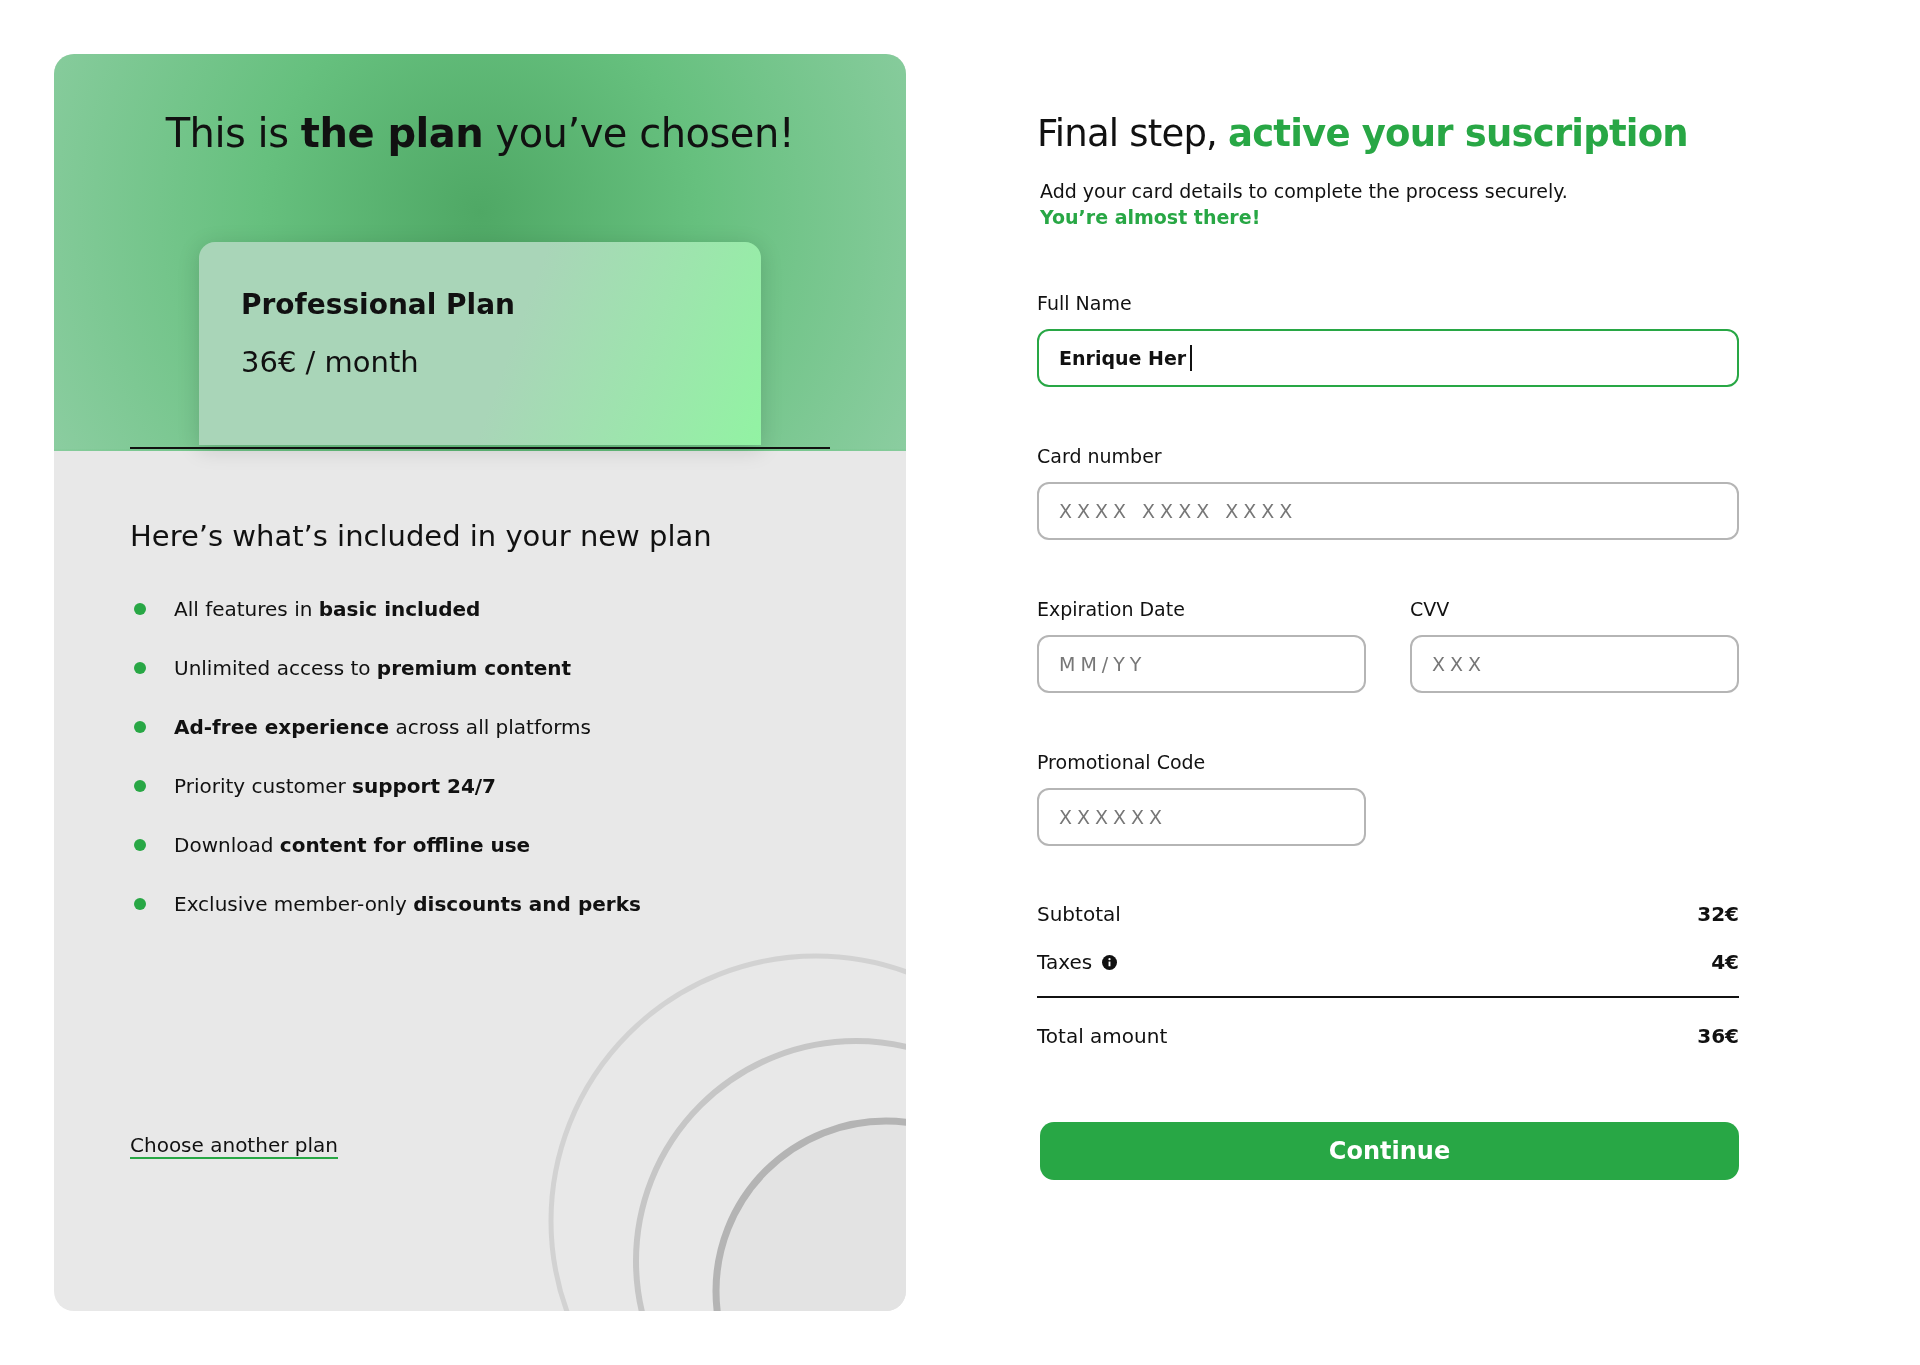  I want to click on total-value: 36€, so click(1718, 1036).